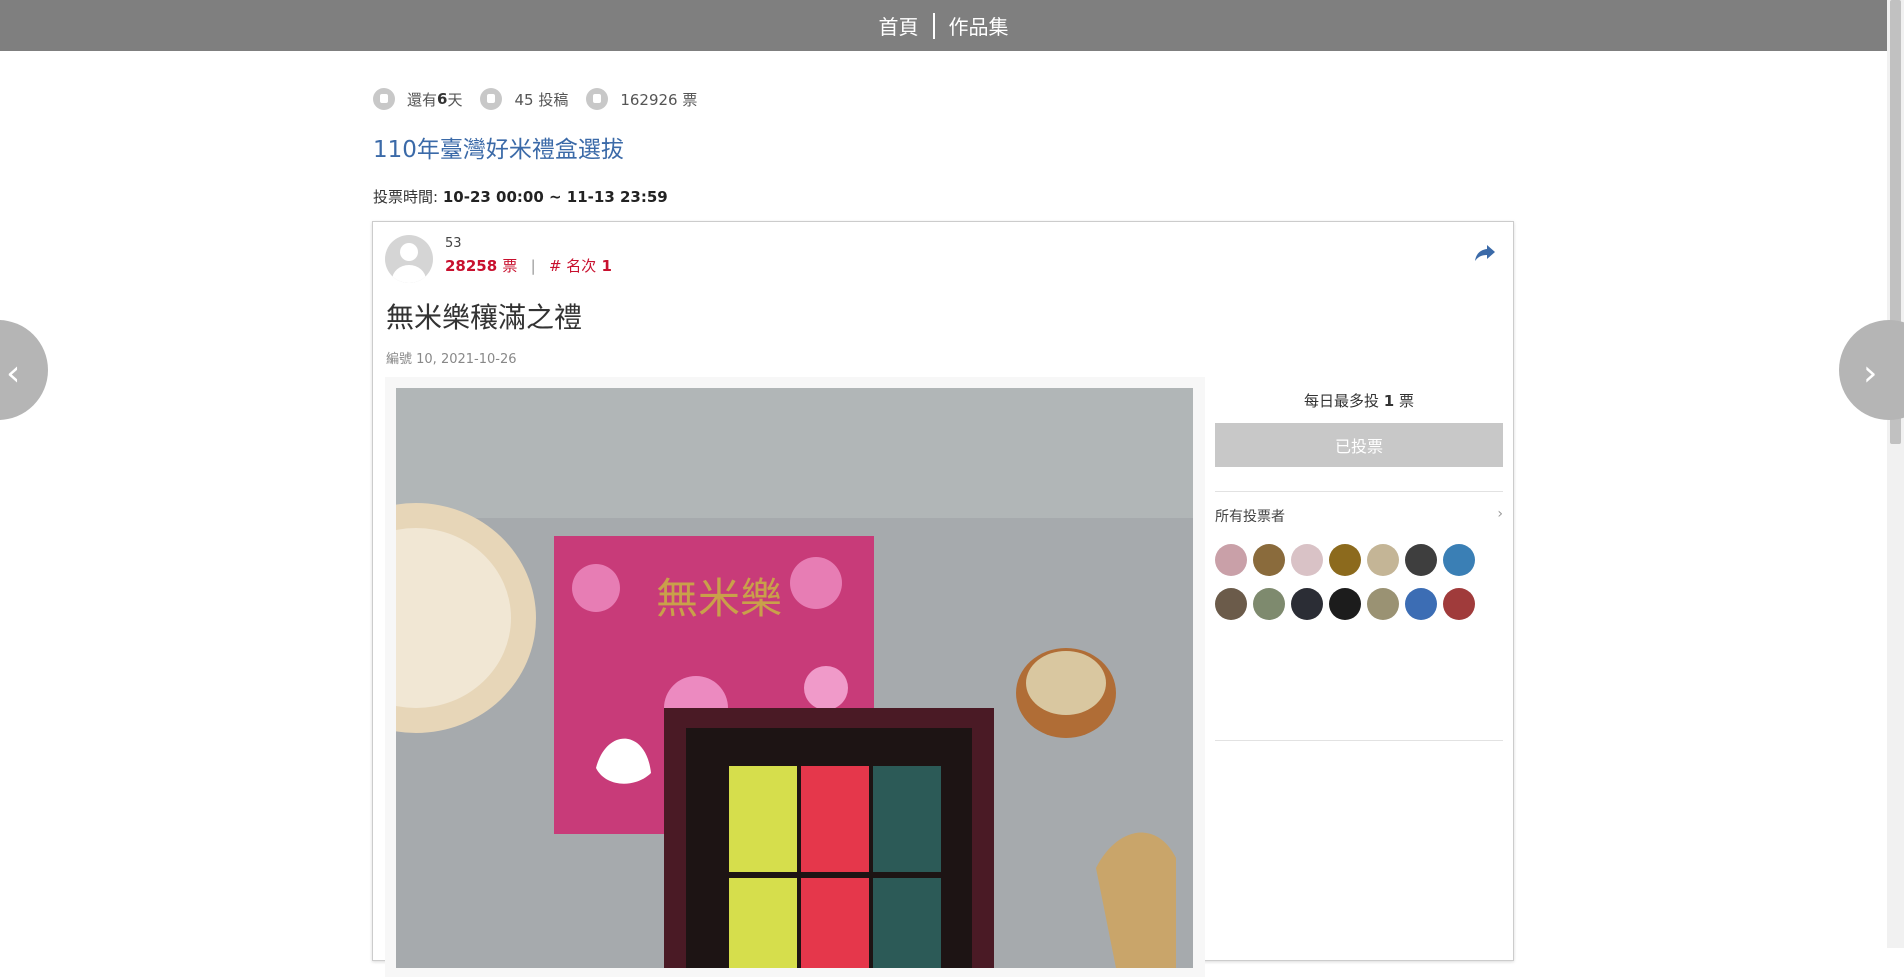  I want to click on votes-stat: 162926 票, so click(641, 99).